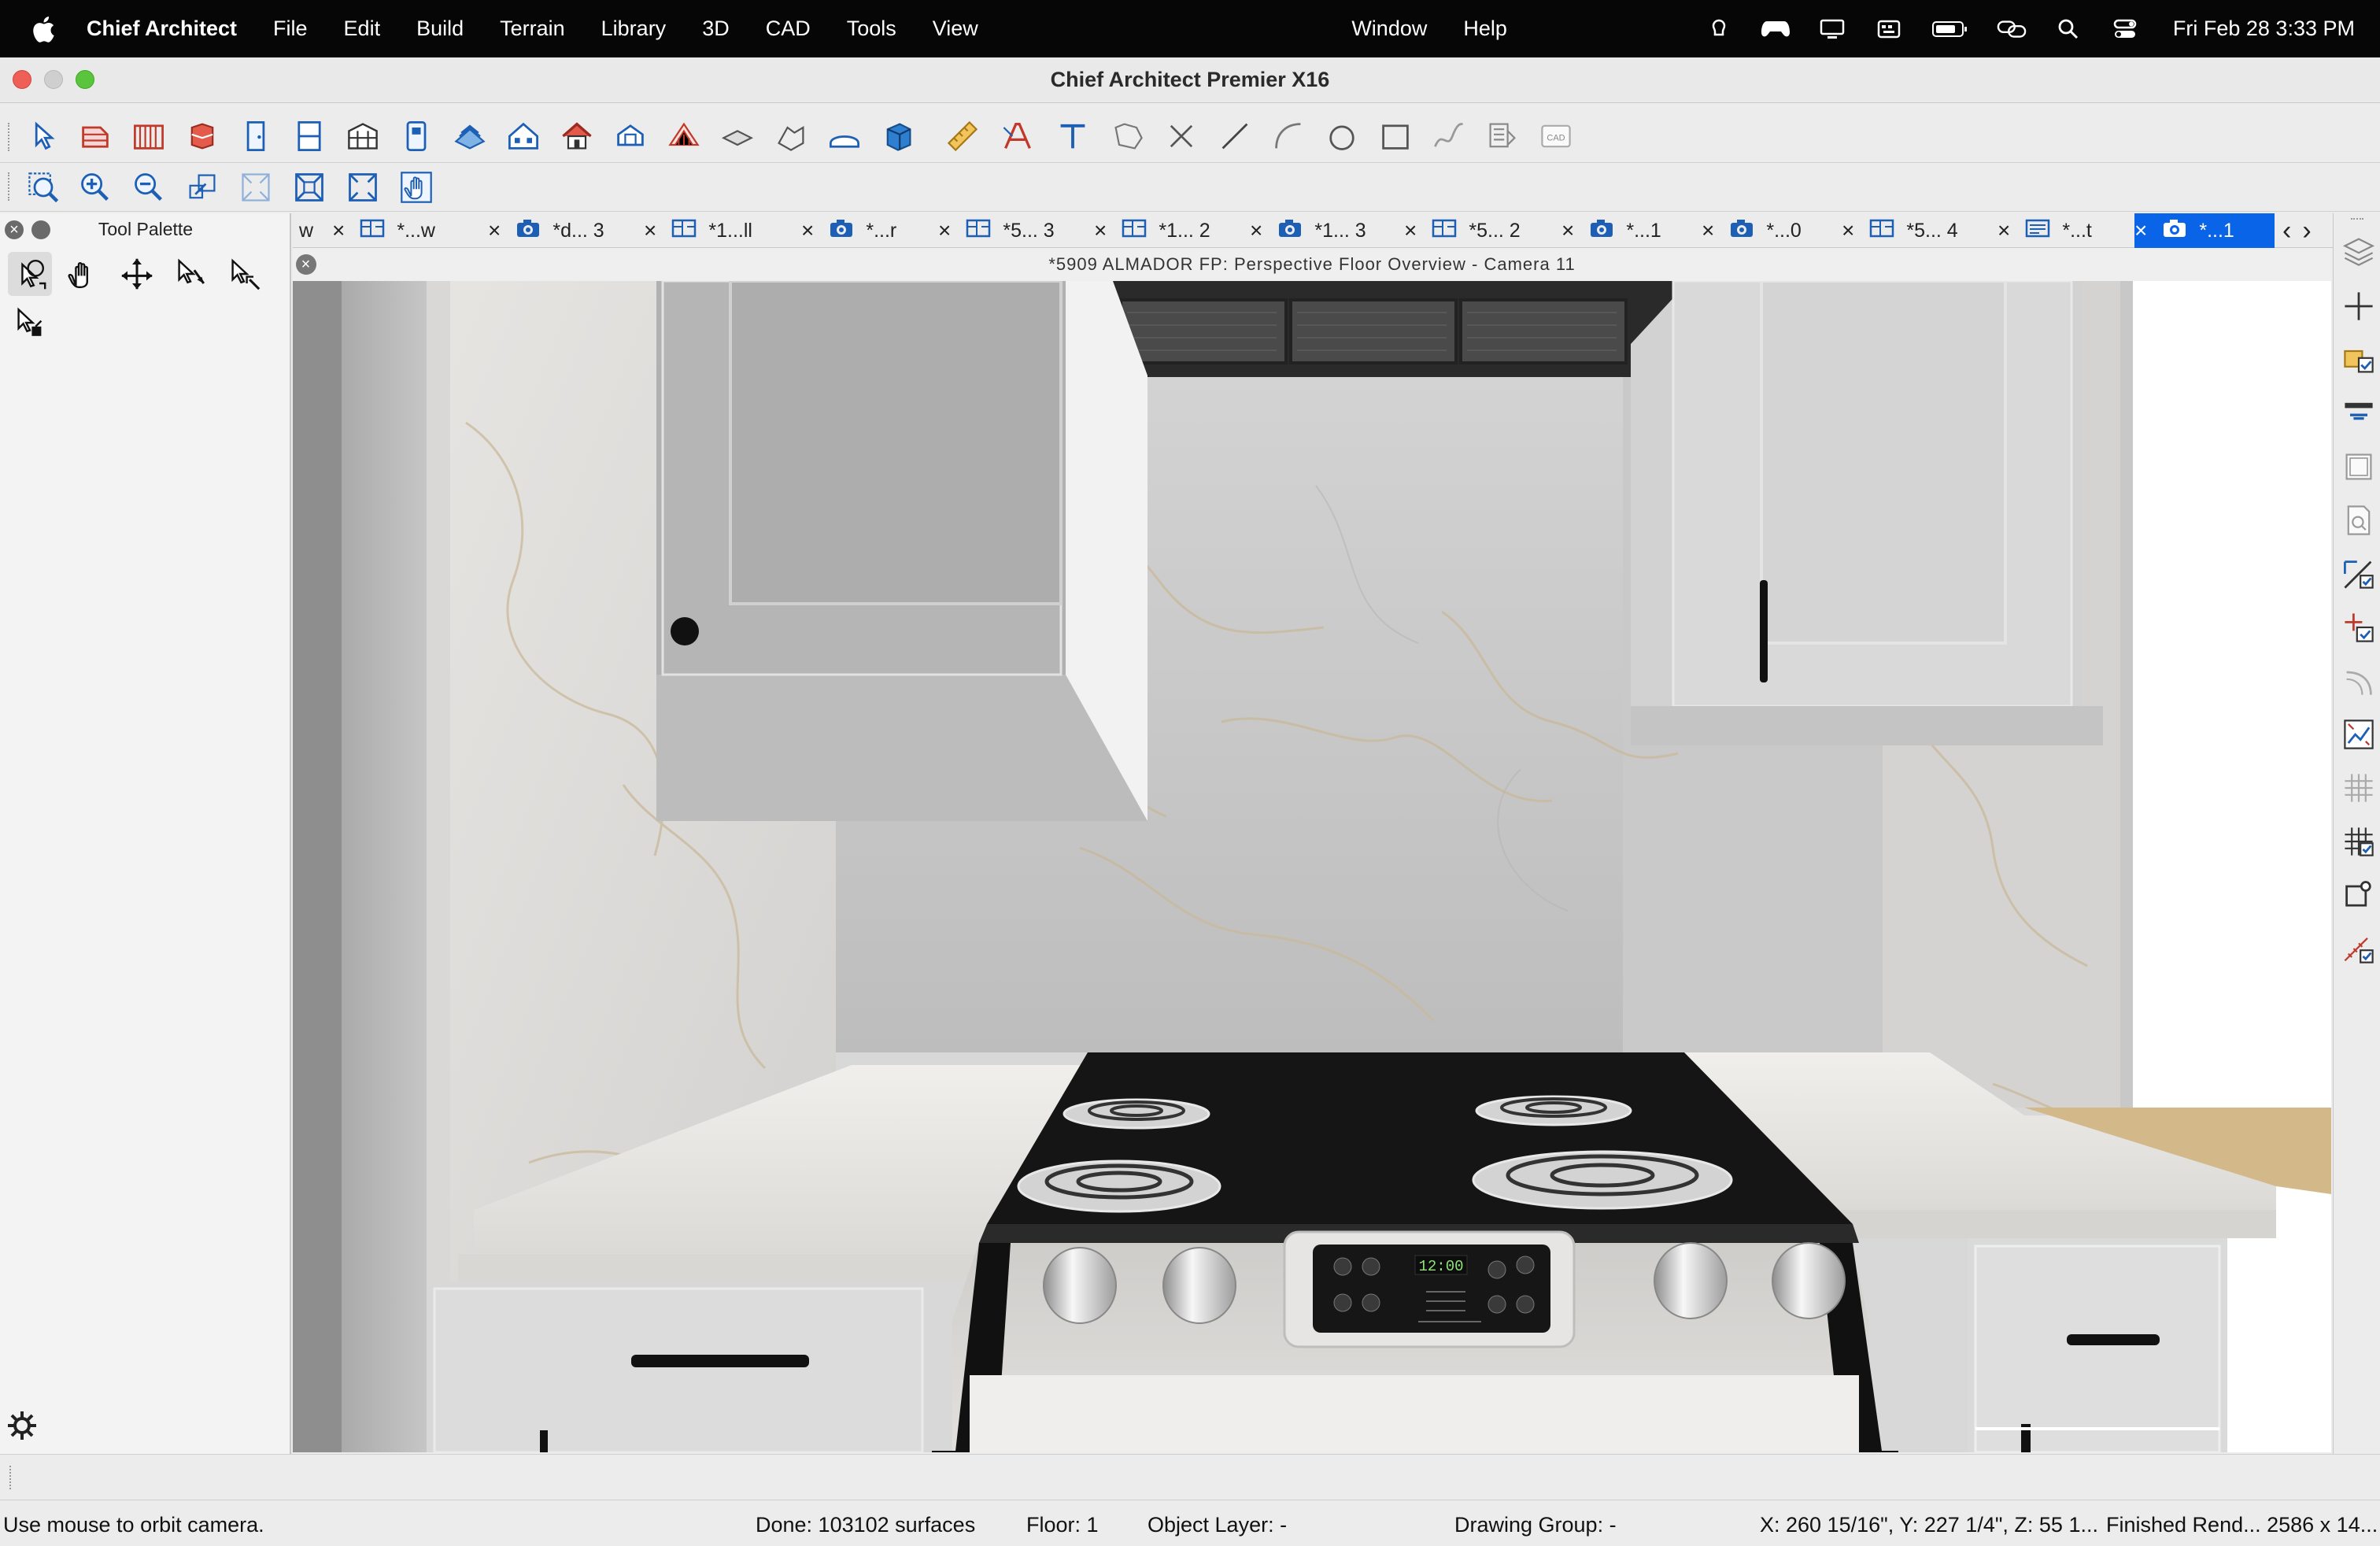 The image size is (2380, 1546). What do you see at coordinates (2358, 949) in the screenshot?
I see `ruler-check-icon` at bounding box center [2358, 949].